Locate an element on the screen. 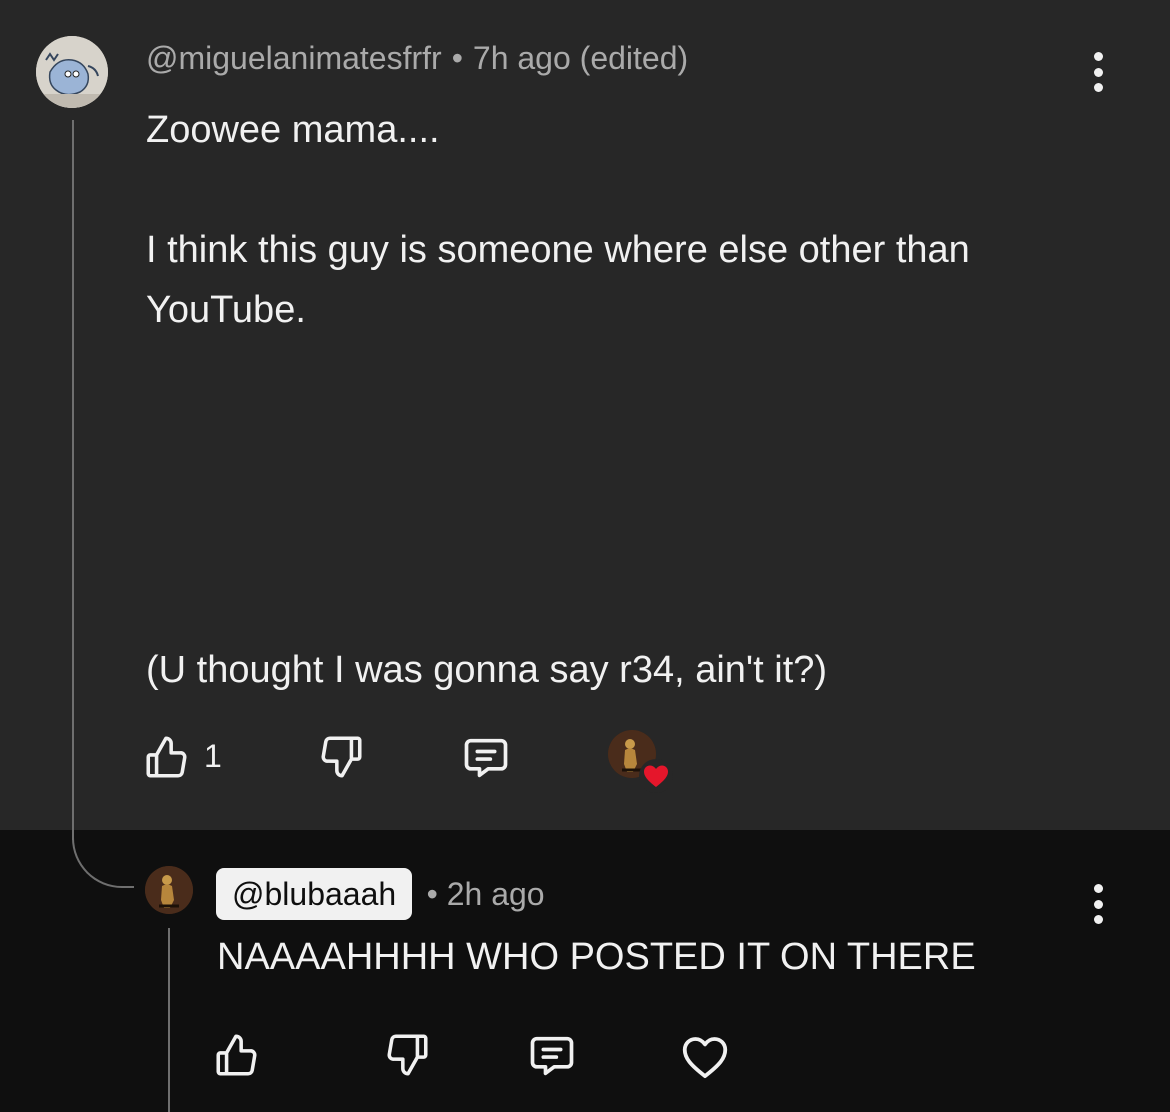  timestamp: 7h ago (edited) is located at coordinates (580, 58).